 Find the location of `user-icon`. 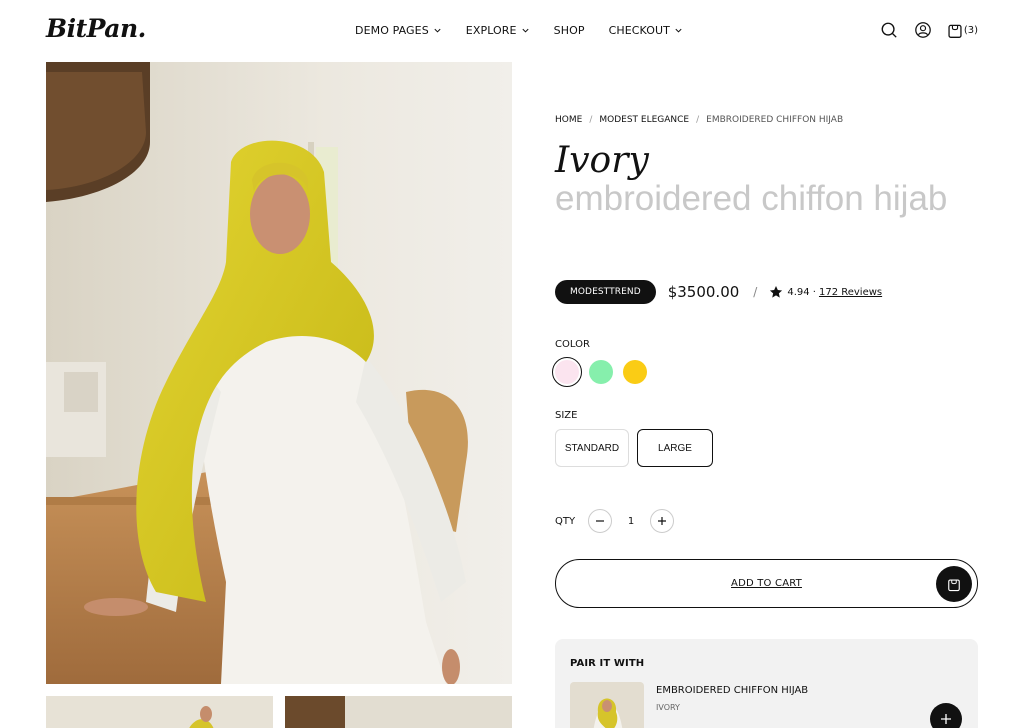

user-icon is located at coordinates (923, 30).